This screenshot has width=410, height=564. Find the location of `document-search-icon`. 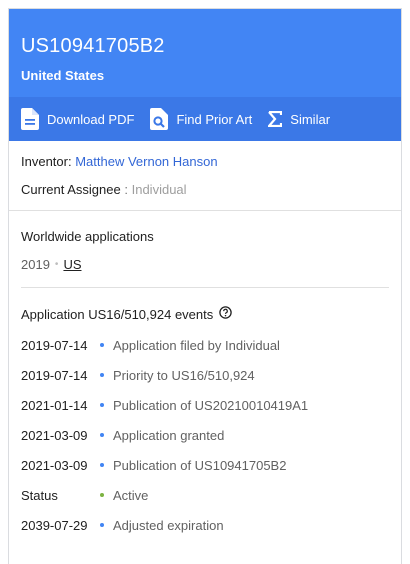

document-search-icon is located at coordinates (159, 119).